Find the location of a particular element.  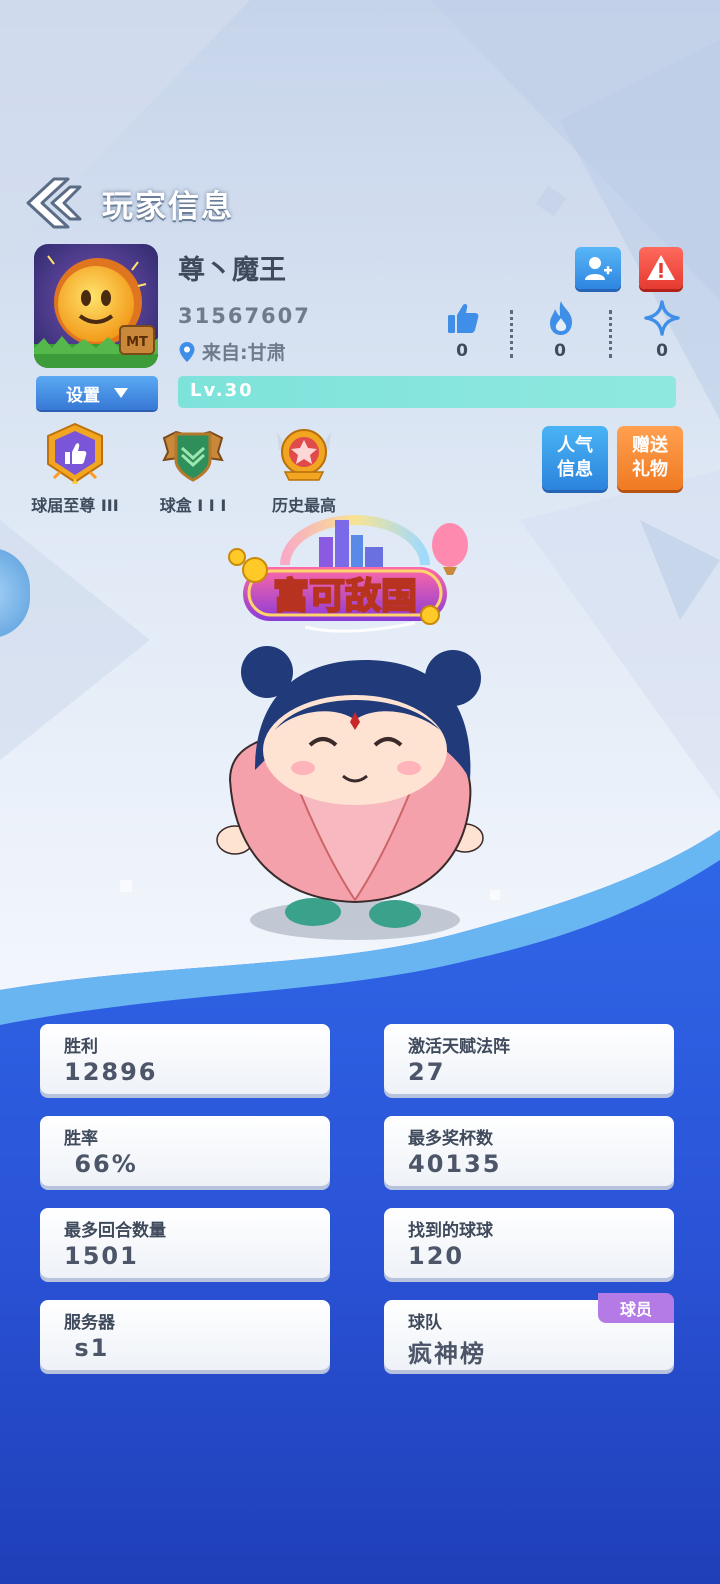

player-name: 尊丶魔王 is located at coordinates (232, 270).